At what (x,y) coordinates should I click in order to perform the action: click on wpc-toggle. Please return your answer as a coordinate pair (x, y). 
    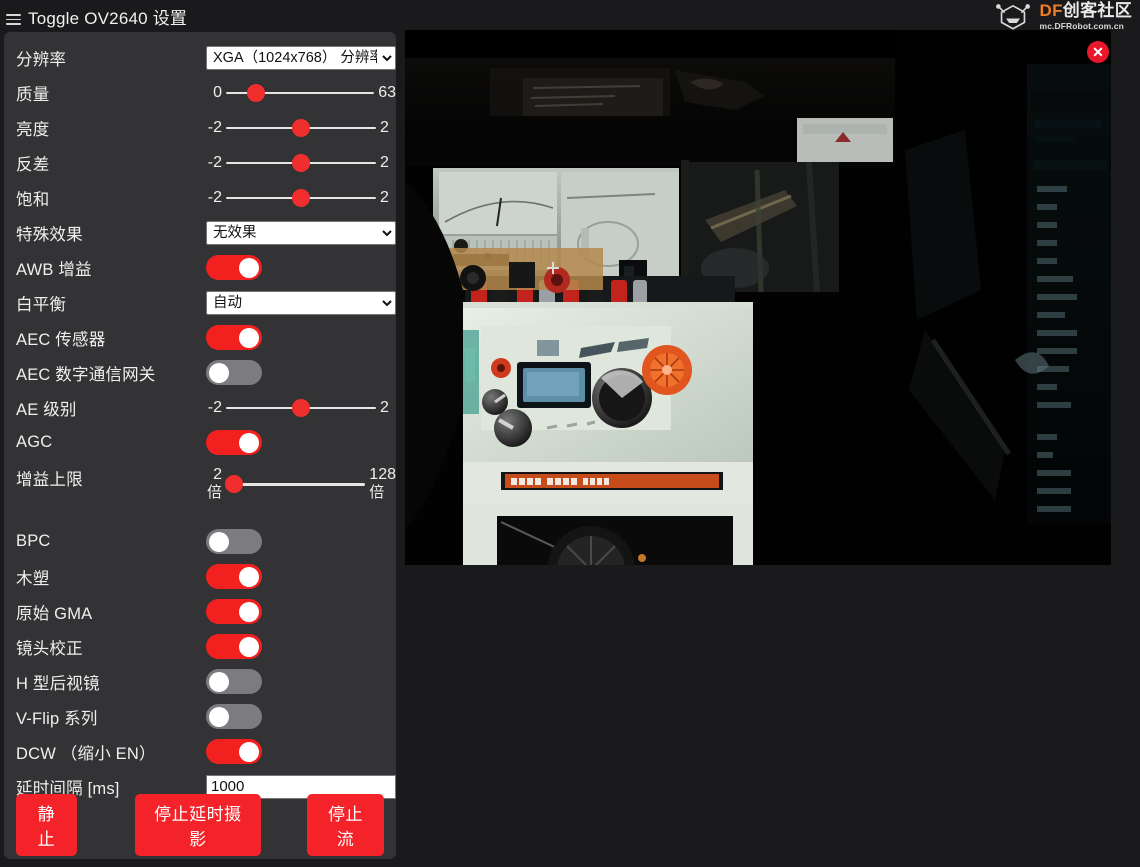
    Looking at the image, I should click on (234, 576).